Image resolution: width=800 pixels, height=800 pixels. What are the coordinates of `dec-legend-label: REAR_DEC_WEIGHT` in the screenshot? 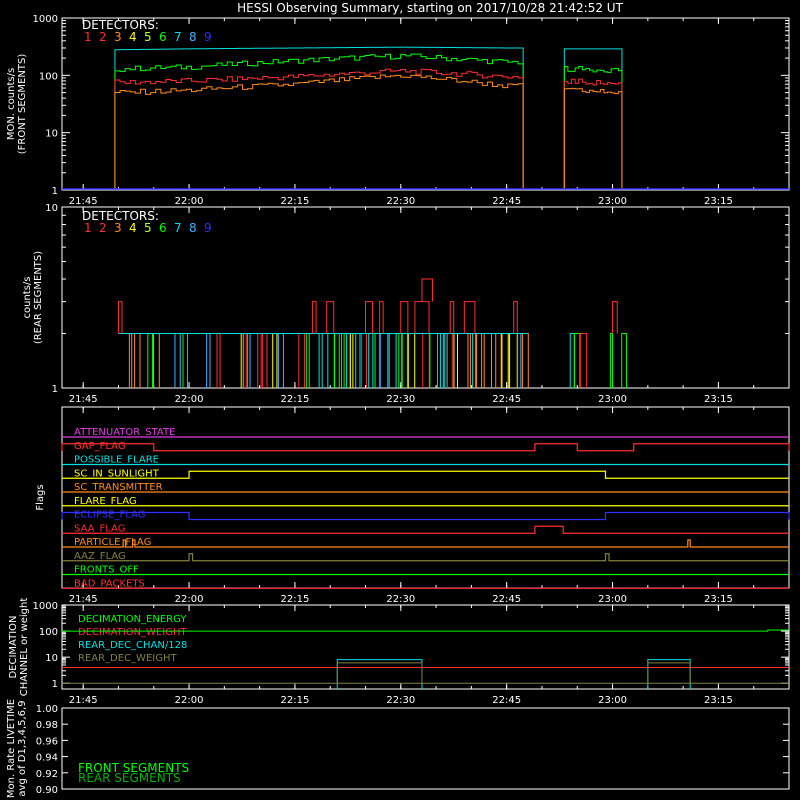 It's located at (127, 658).